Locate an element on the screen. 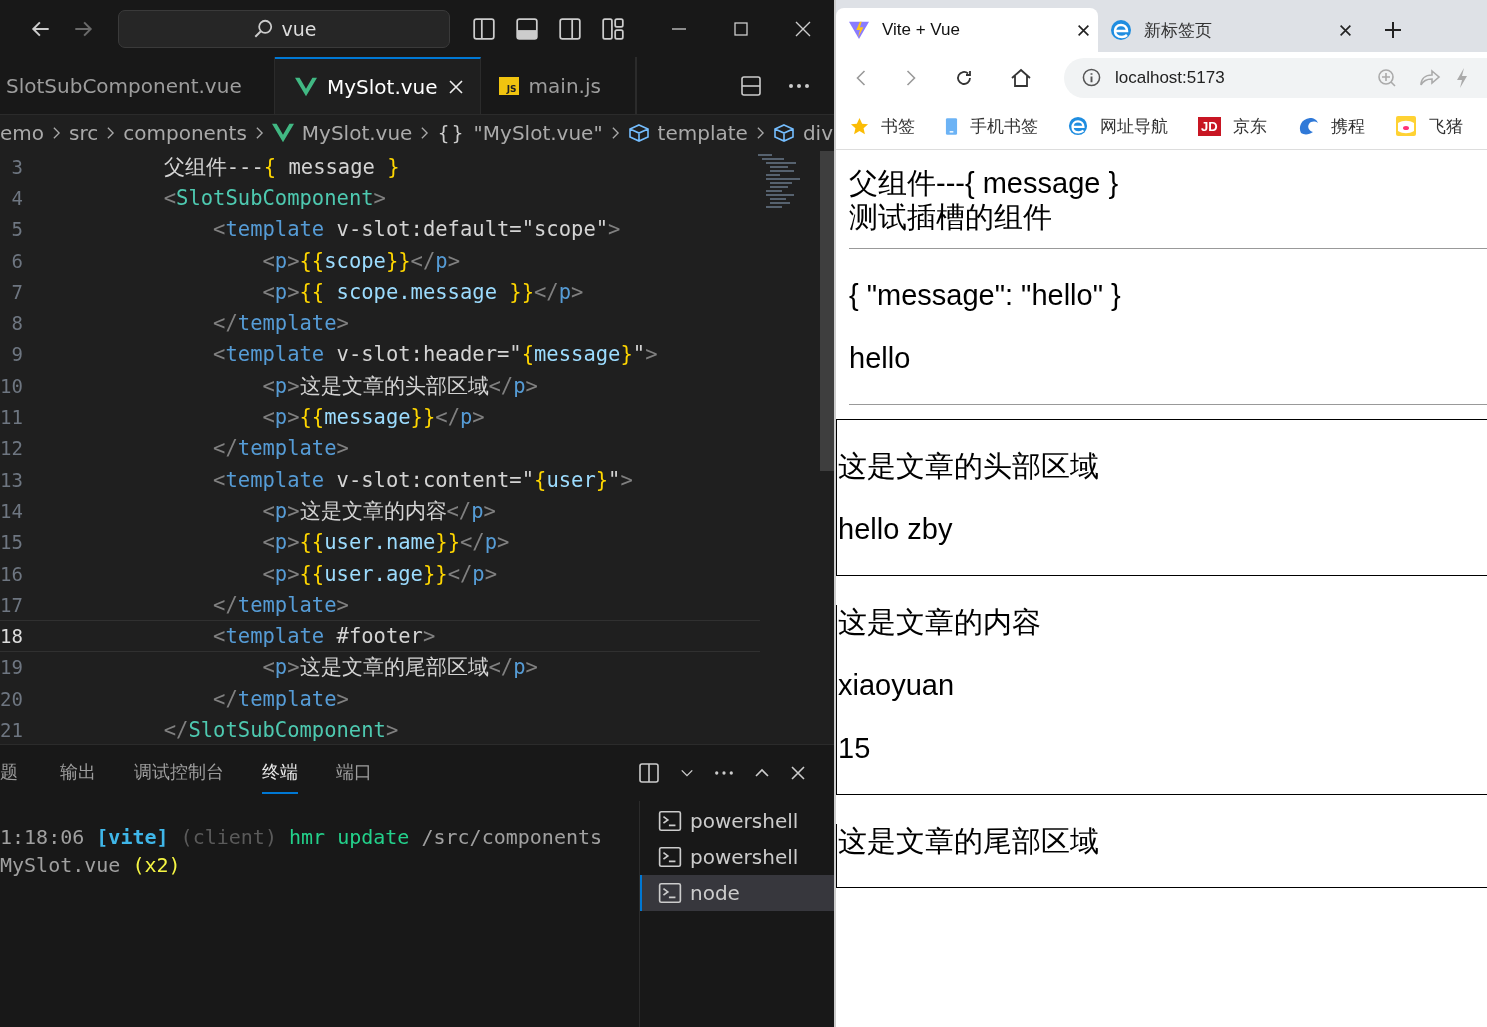 The image size is (1487, 1027). panel-tab: 输出 is located at coordinates (78, 773).